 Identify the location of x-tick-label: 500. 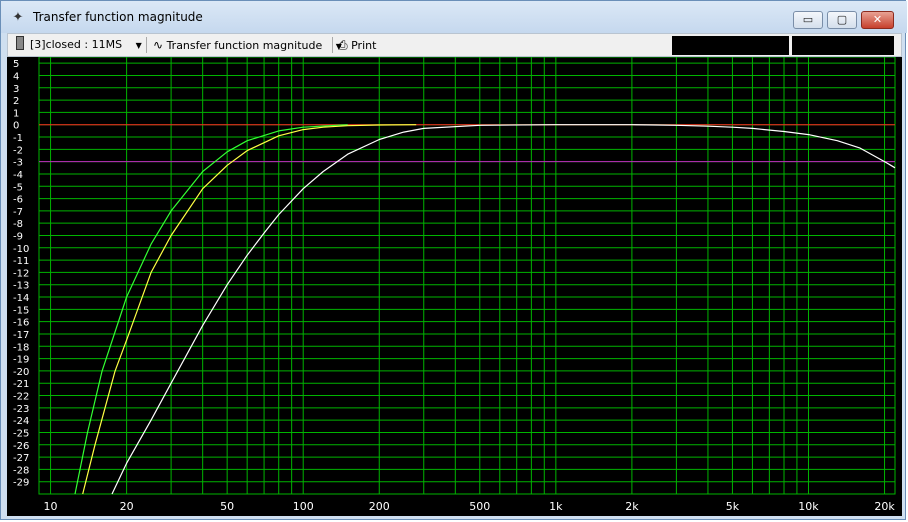
(479, 506).